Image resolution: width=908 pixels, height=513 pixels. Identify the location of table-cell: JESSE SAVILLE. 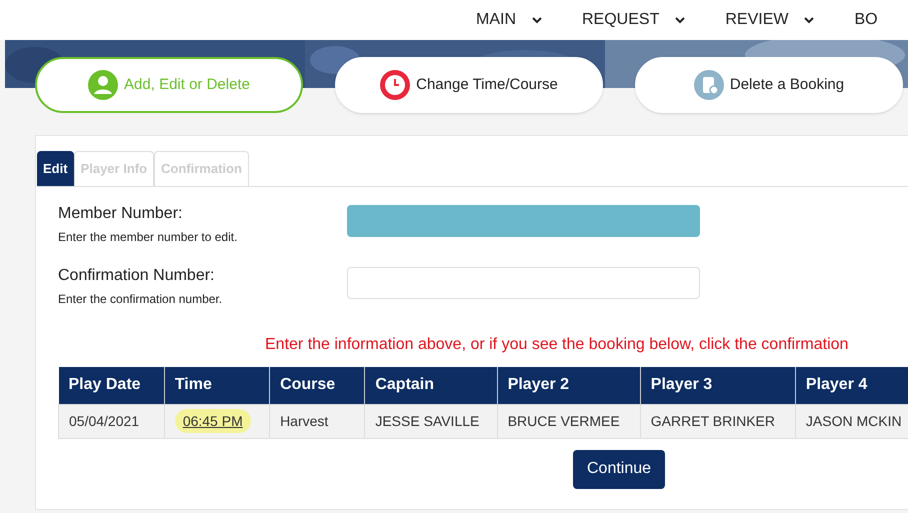
(431, 421).